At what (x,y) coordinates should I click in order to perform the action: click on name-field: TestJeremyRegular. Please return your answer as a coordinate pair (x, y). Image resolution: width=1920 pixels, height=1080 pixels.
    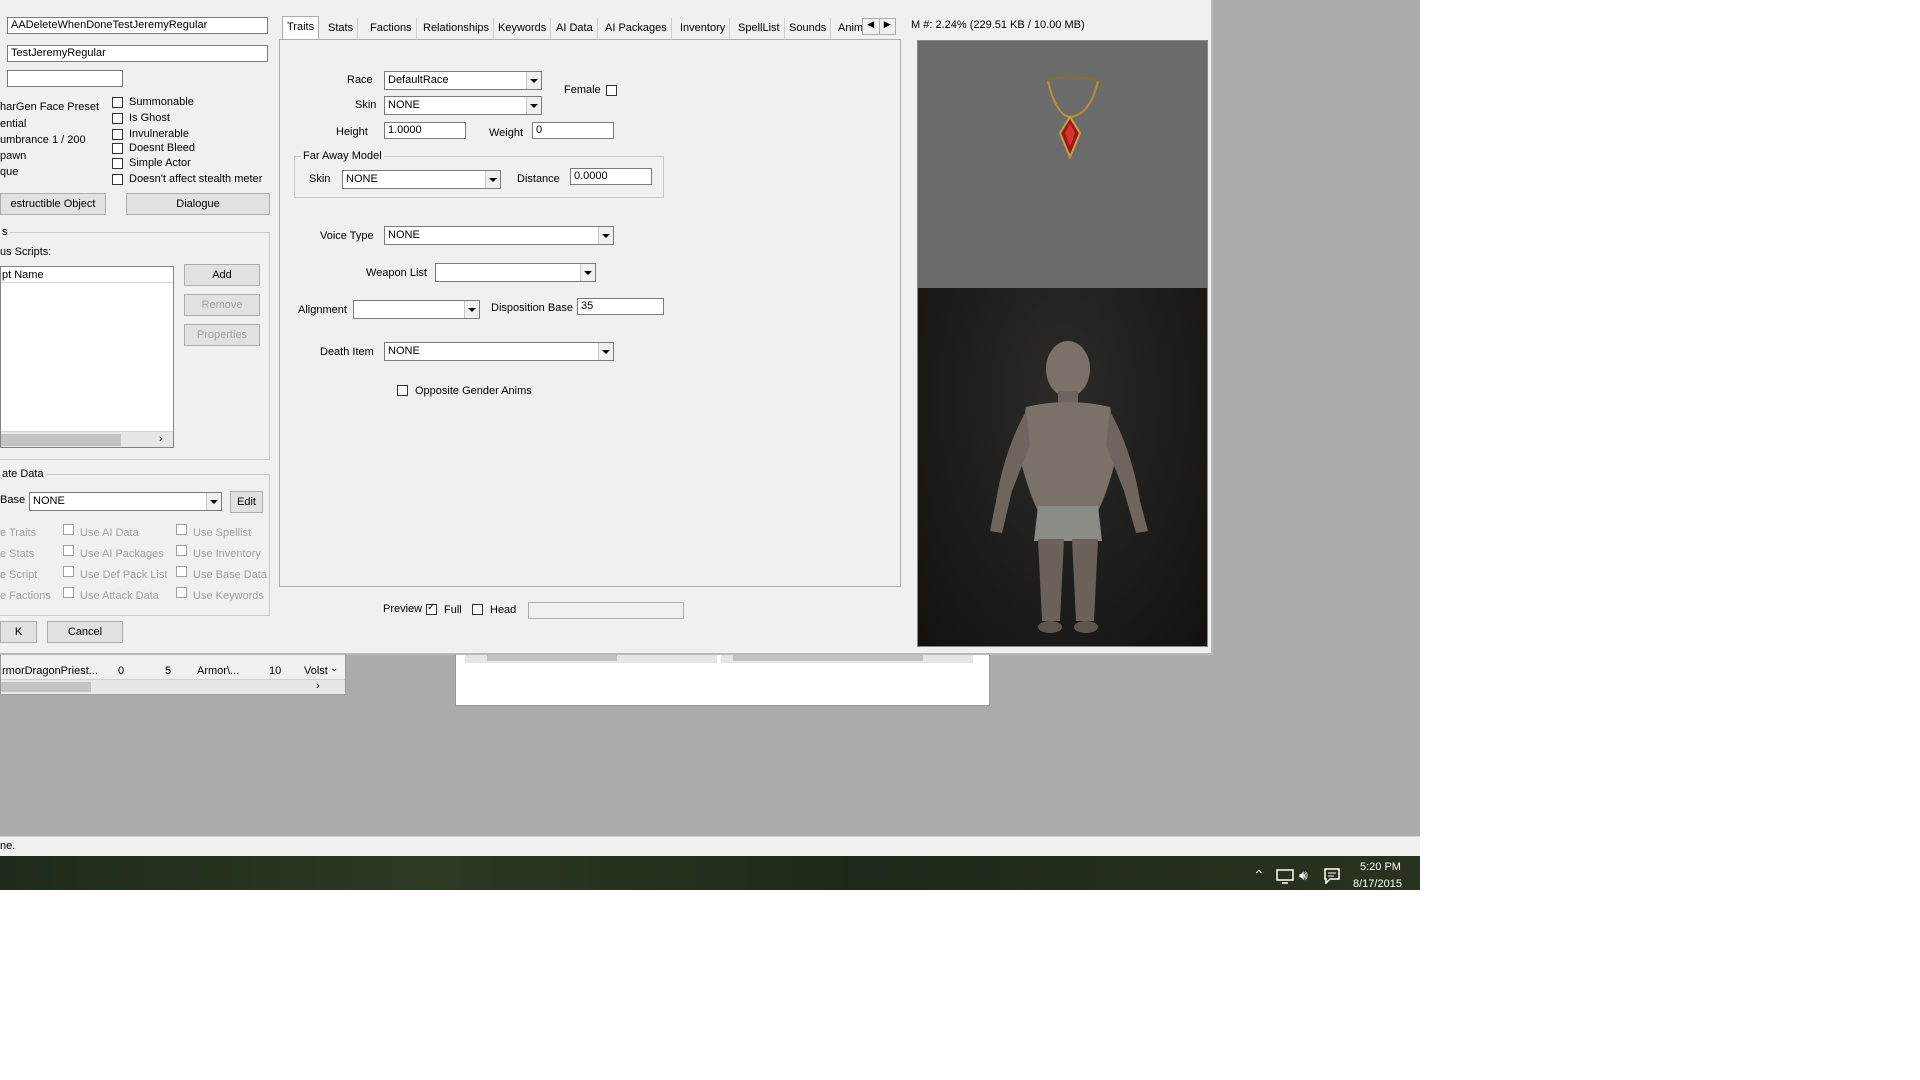
    Looking at the image, I should click on (137, 53).